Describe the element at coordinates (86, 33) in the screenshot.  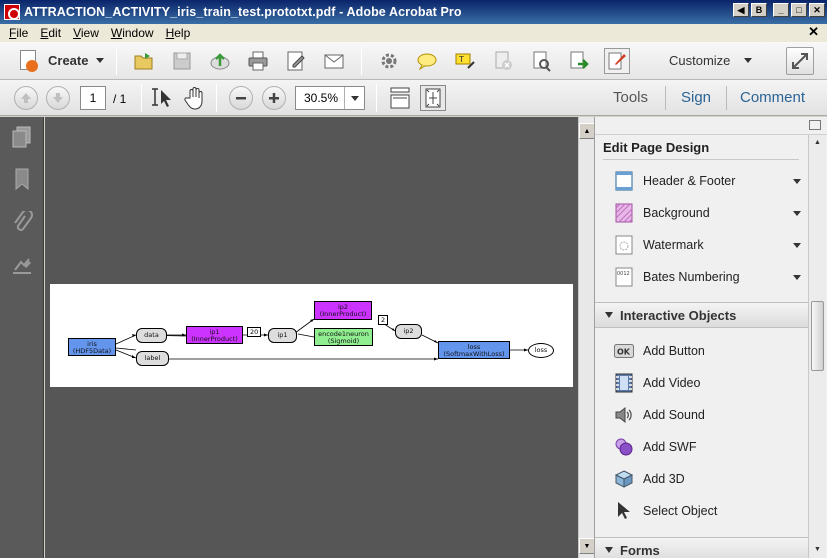
I see `menu-view: View` at that location.